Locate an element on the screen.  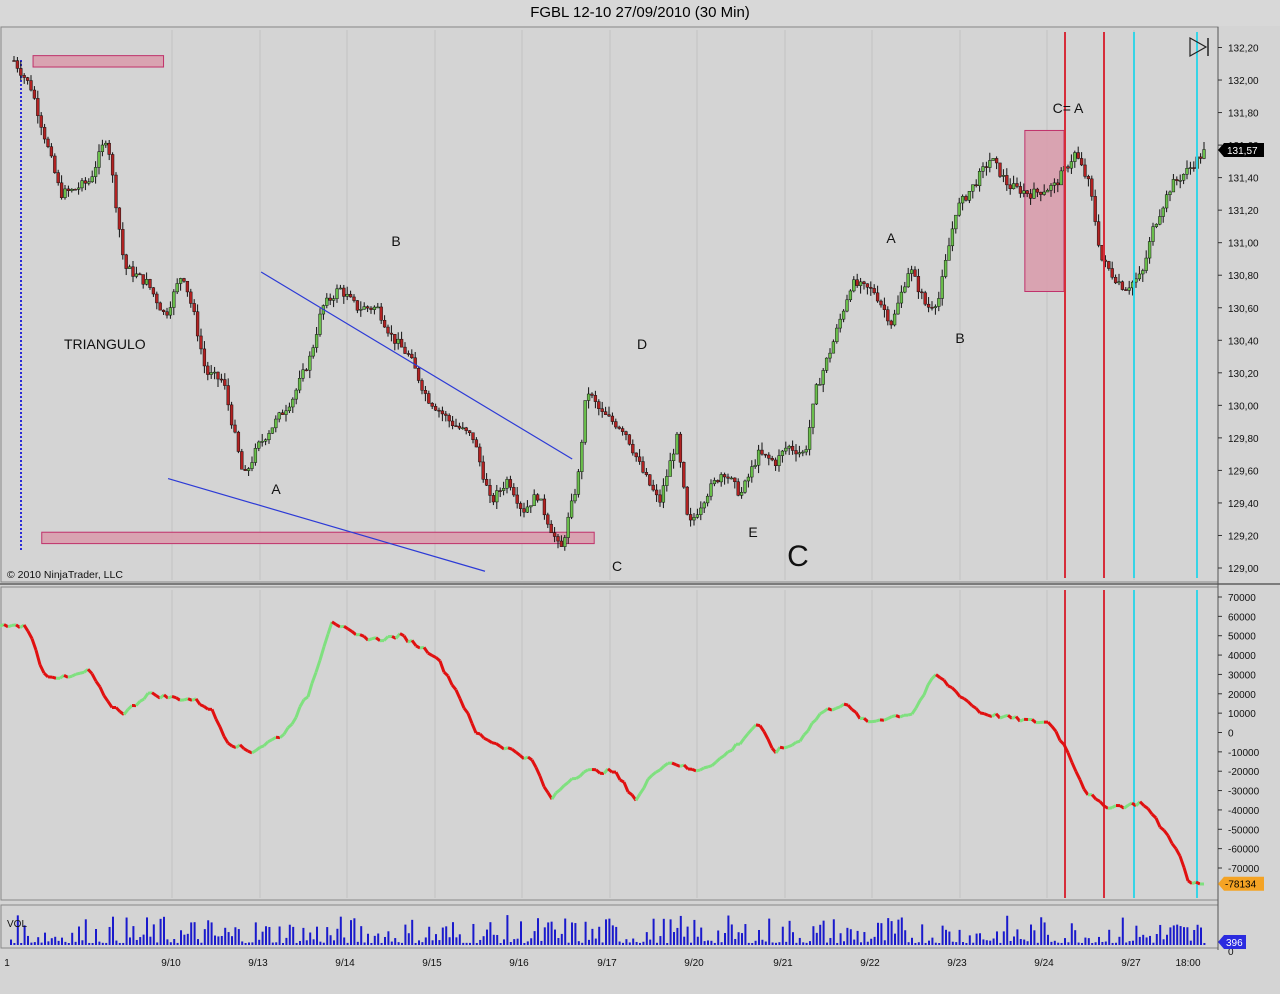
indicator-tick-label: 20000 is located at coordinates (1242, 695).